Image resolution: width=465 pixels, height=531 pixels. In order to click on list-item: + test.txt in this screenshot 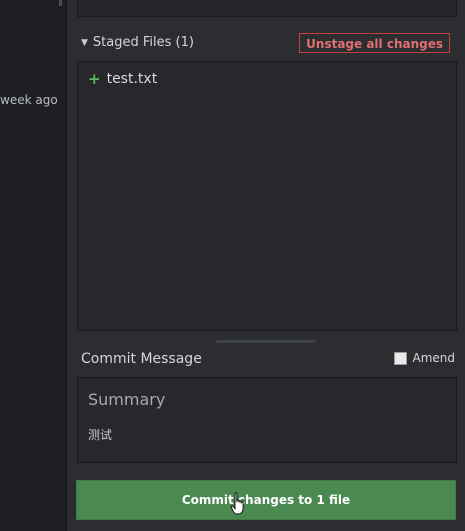, I will do `click(122, 79)`.